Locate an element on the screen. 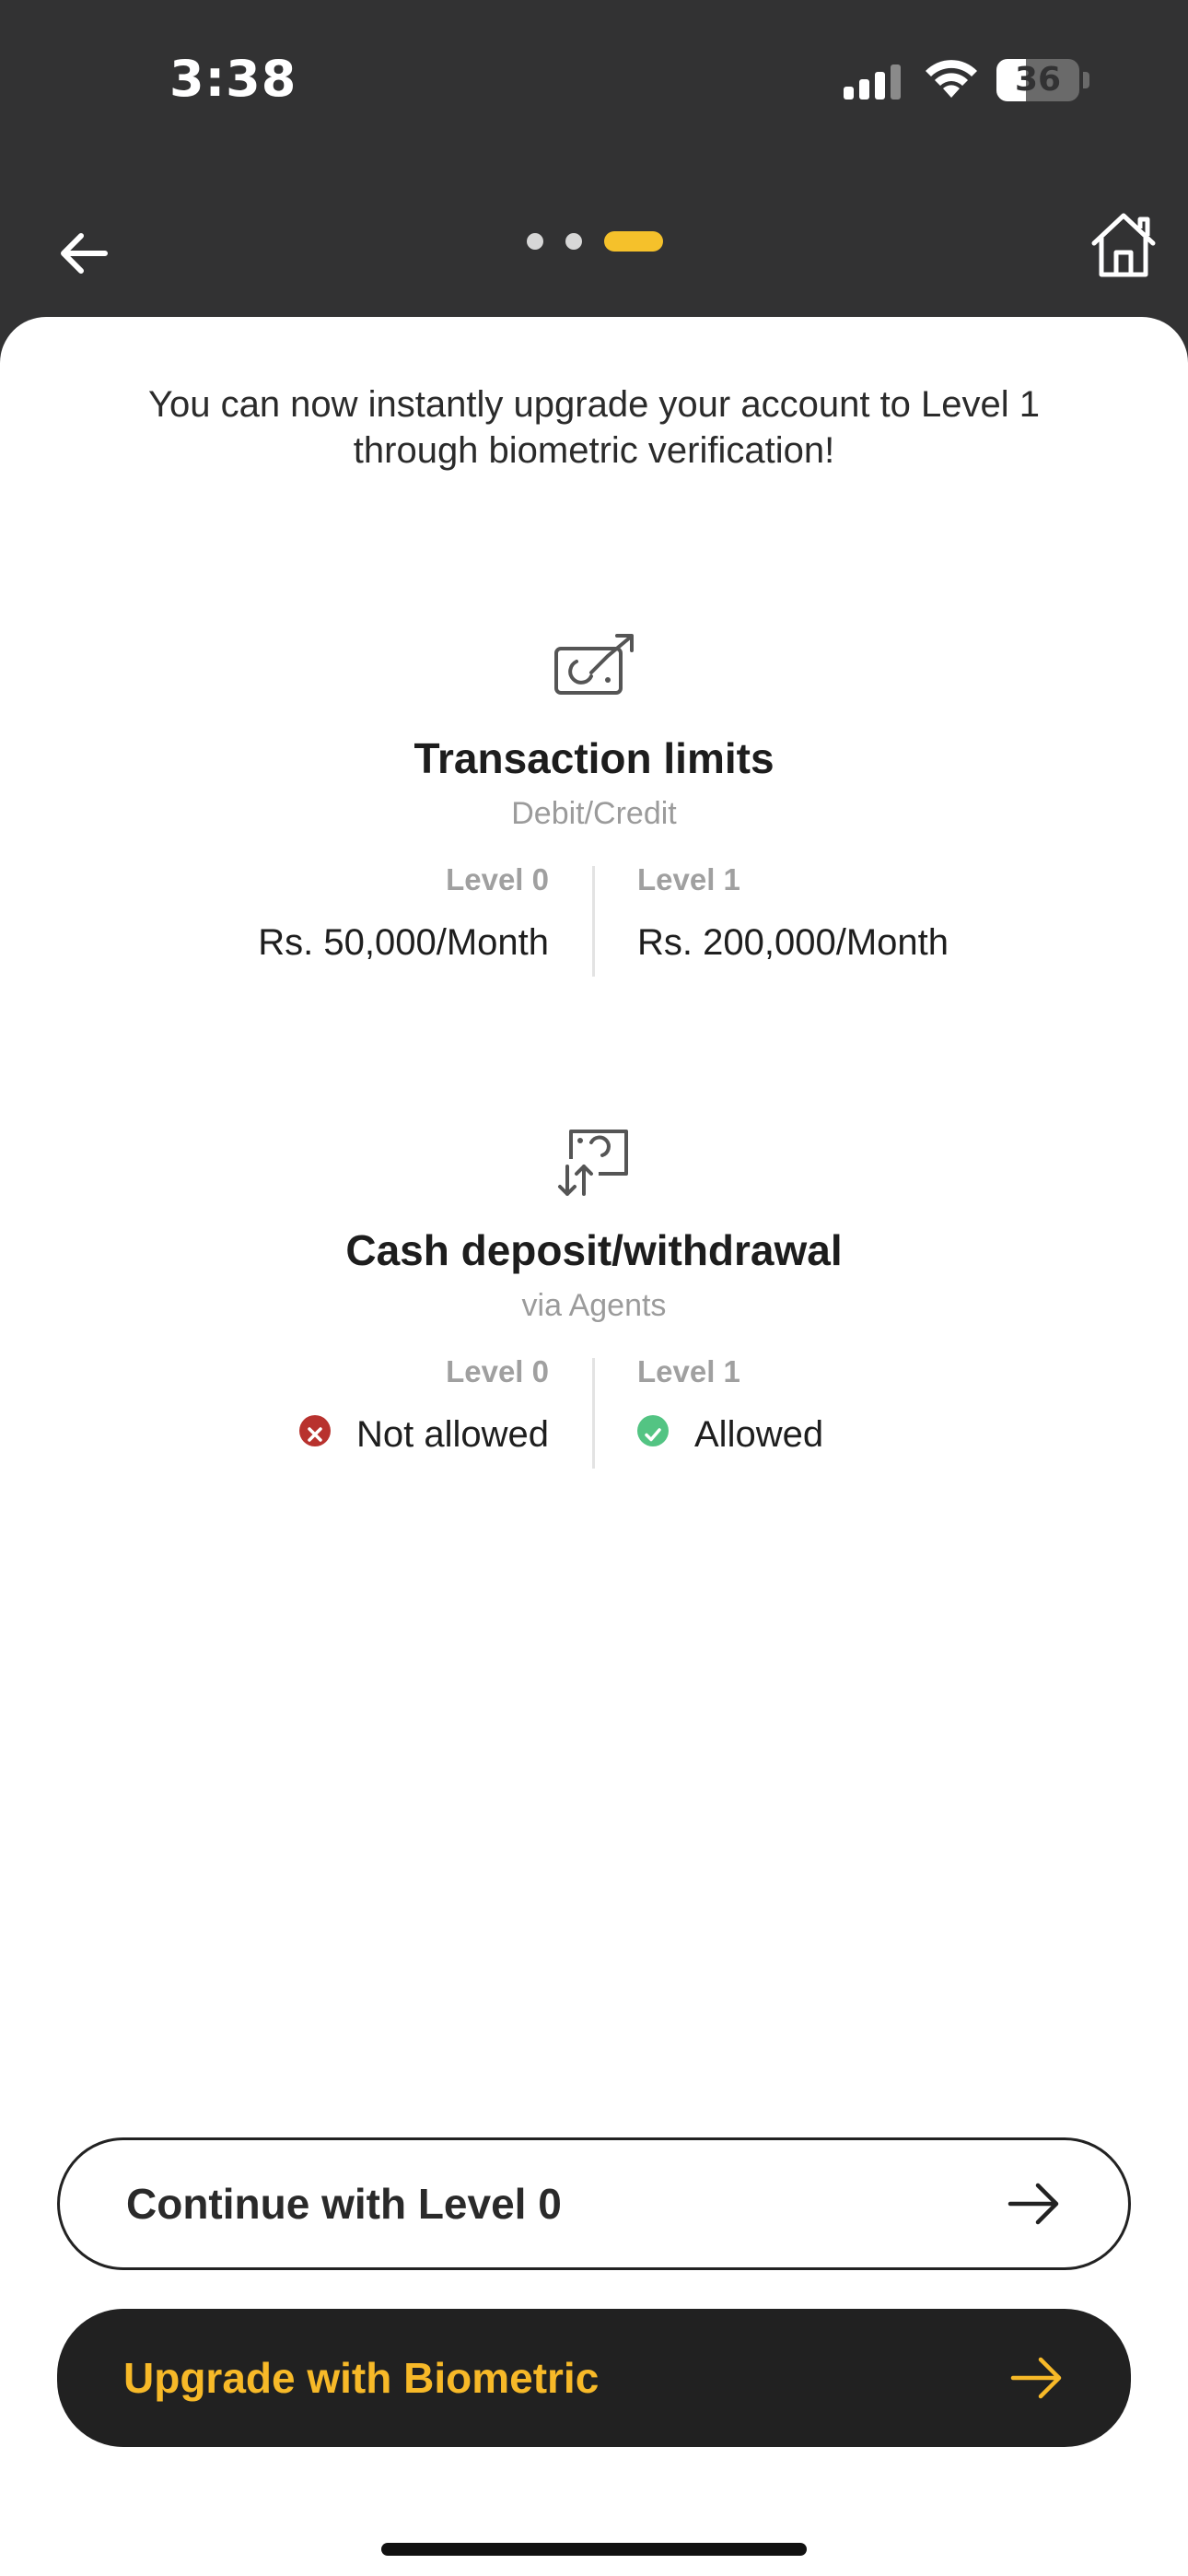 The height and width of the screenshot is (2576, 1188). wifi-icon is located at coordinates (951, 79).